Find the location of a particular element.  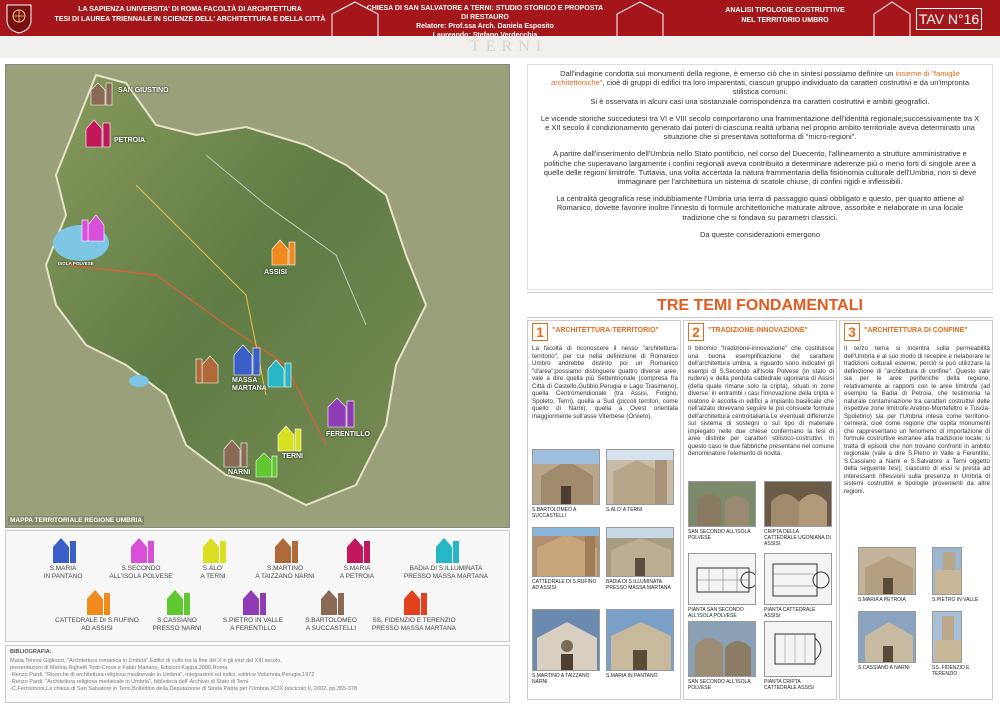

legend-label: S.MARIA A PETROIA is located at coordinates (357, 572).